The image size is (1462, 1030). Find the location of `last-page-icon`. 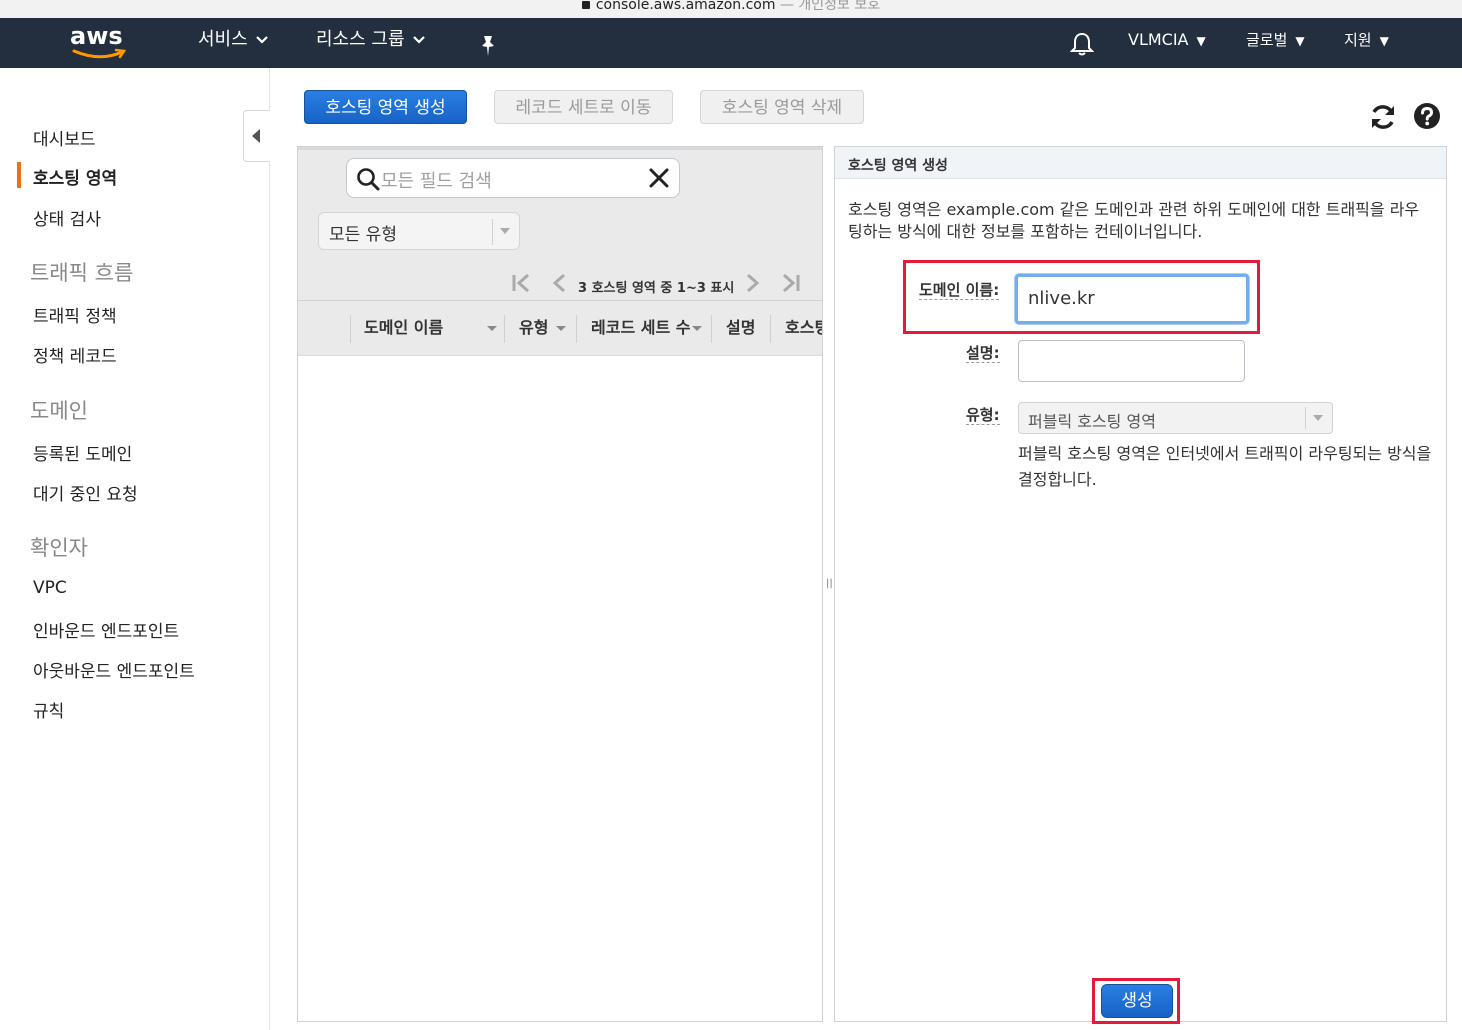

last-page-icon is located at coordinates (790, 283).